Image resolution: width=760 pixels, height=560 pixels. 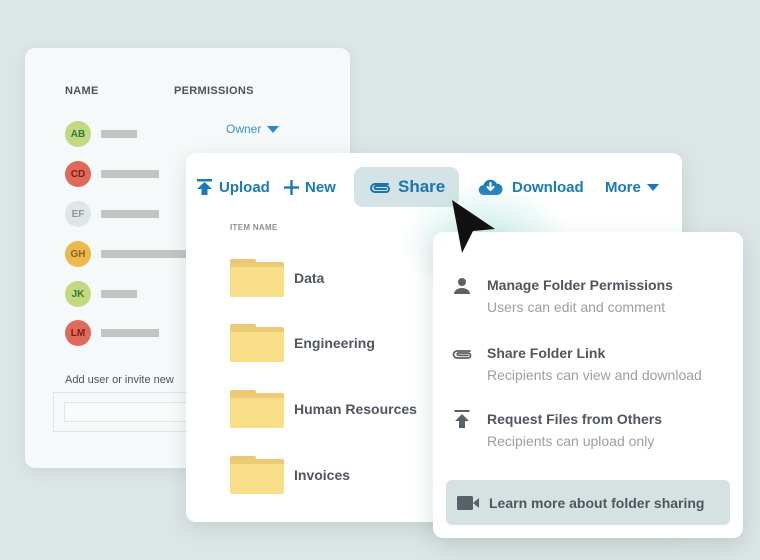 I want to click on upload-label: Upload, so click(x=244, y=187).